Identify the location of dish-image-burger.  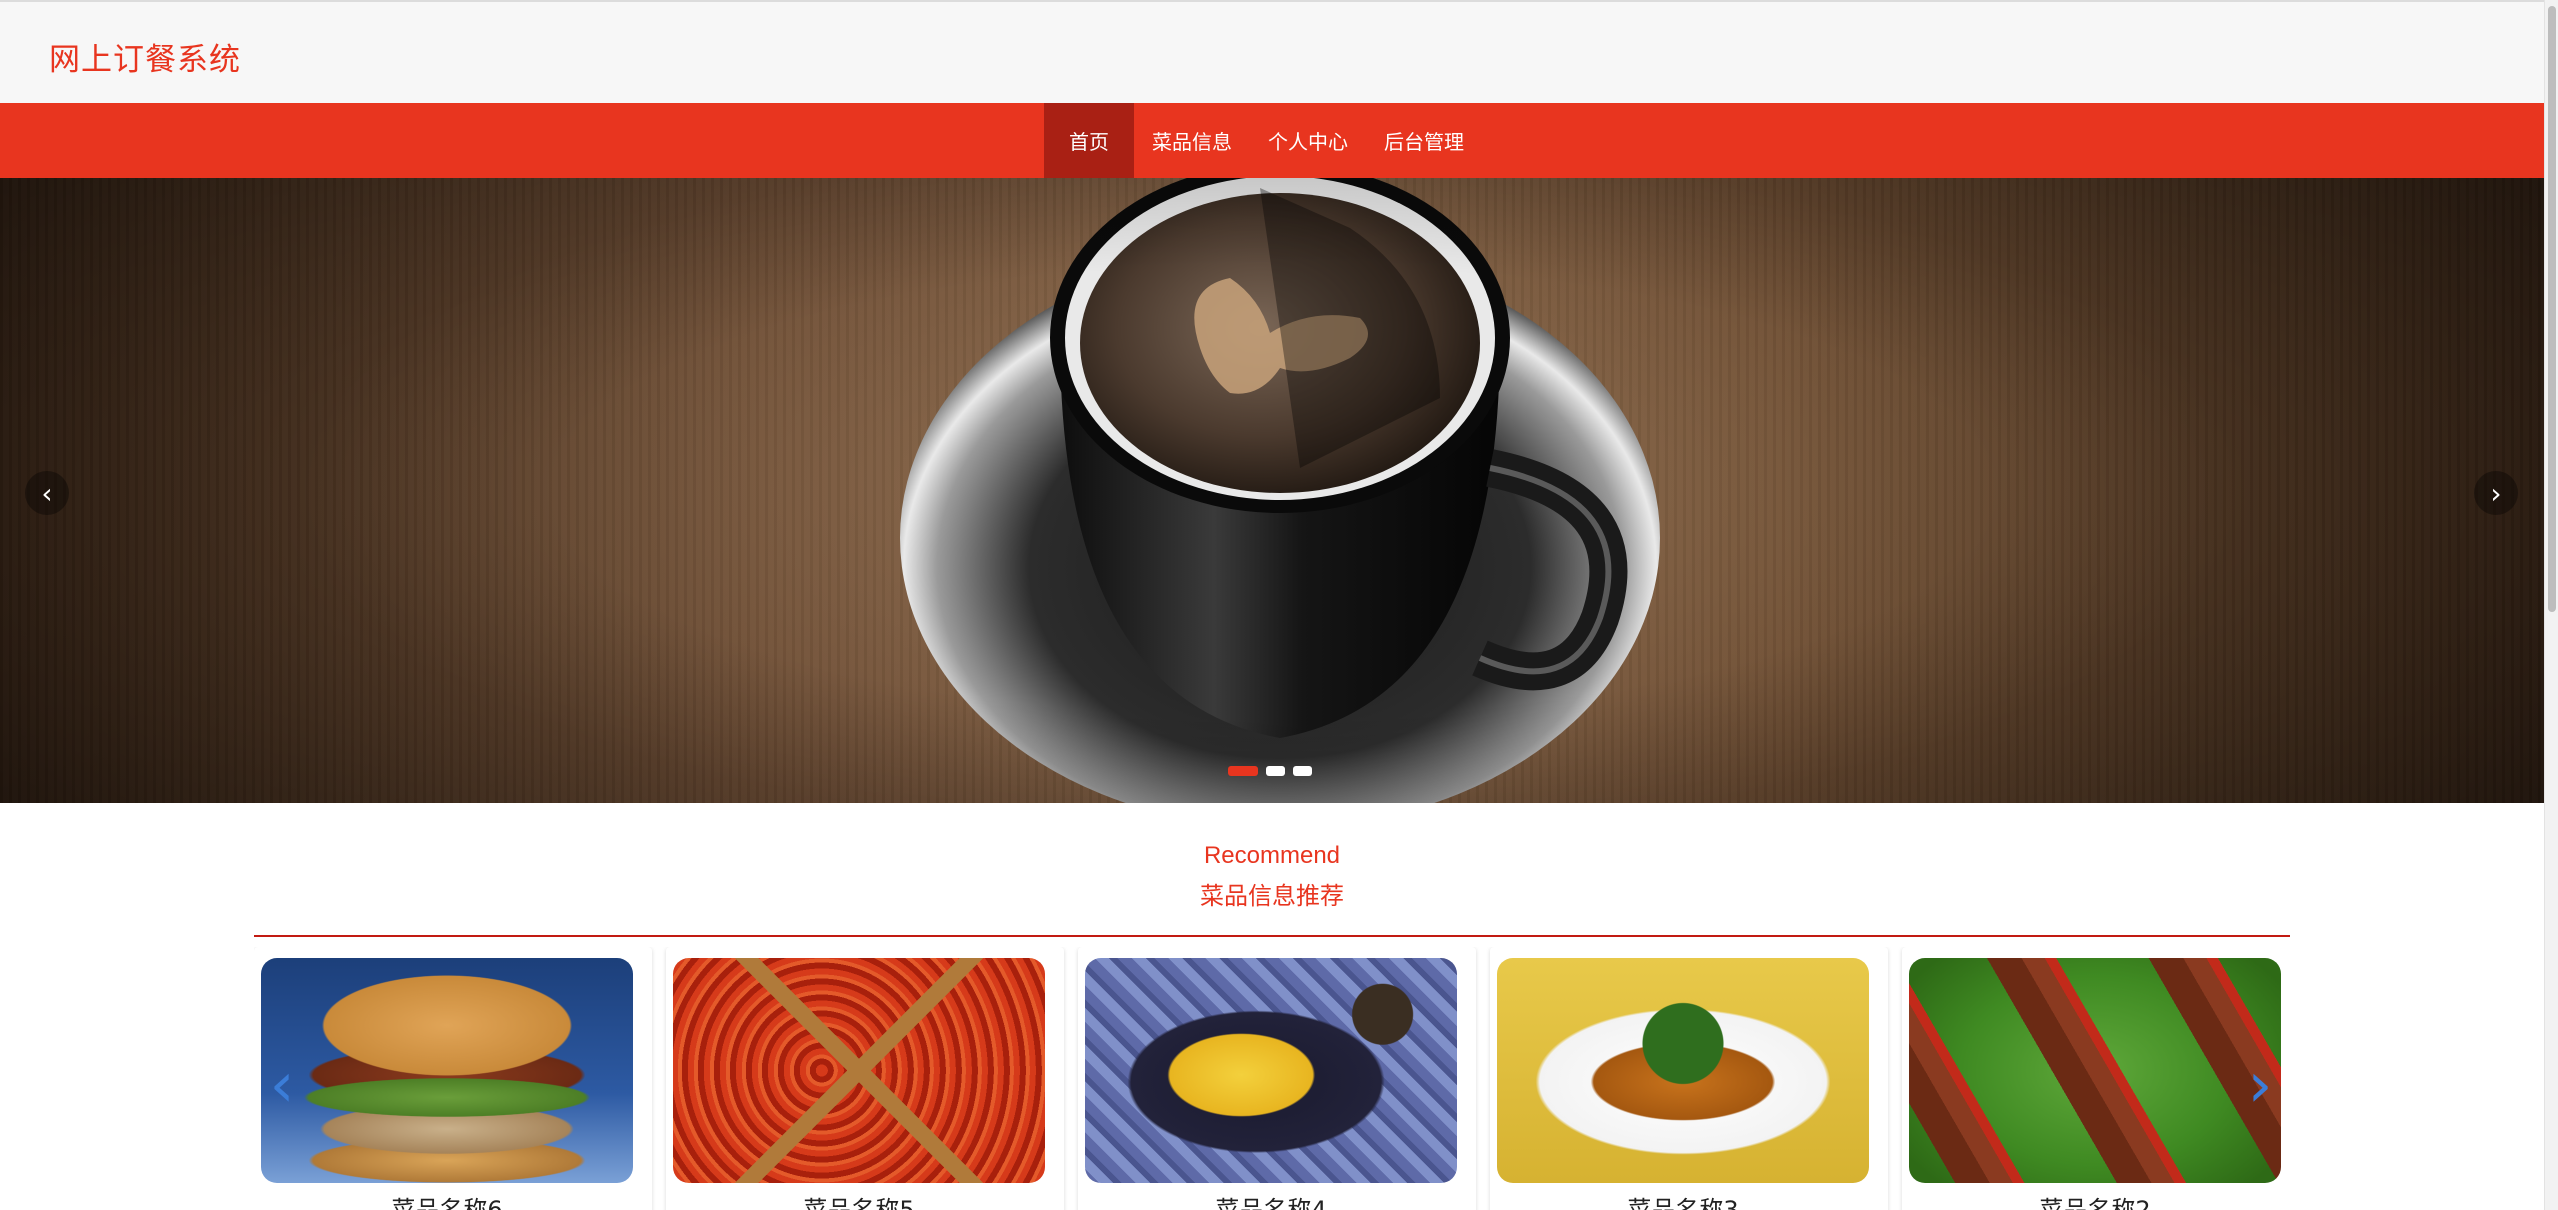
(447, 1070).